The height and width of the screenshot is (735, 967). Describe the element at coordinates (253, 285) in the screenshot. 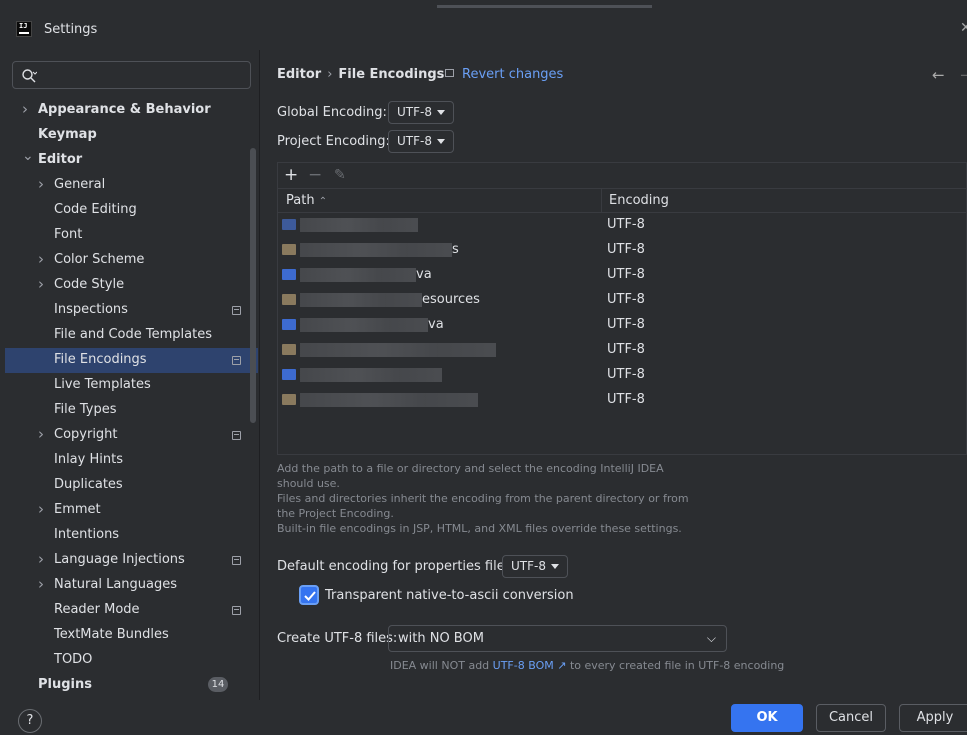

I see `sidebar-scrollbar` at that location.